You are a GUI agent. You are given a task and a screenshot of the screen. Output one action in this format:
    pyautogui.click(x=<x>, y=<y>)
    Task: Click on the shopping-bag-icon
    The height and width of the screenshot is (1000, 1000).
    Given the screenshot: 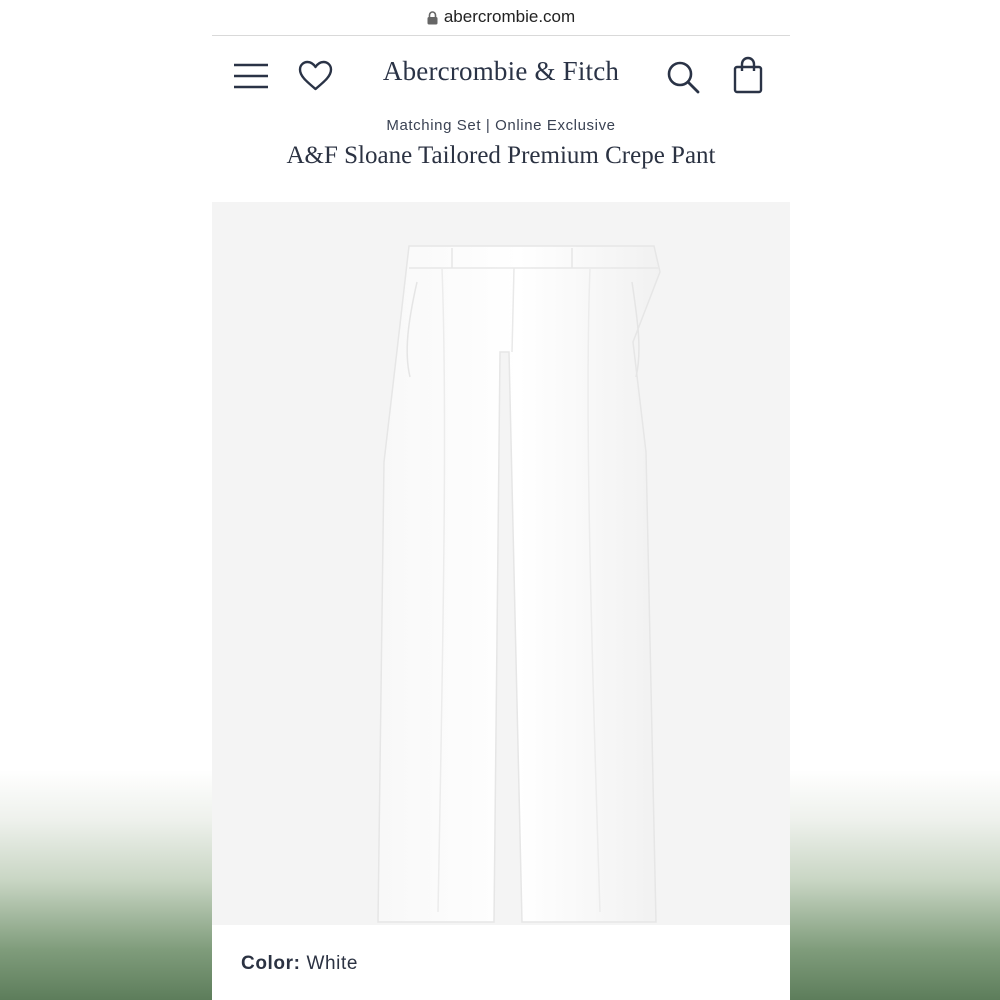 What is the action you would take?
    pyautogui.click(x=748, y=75)
    